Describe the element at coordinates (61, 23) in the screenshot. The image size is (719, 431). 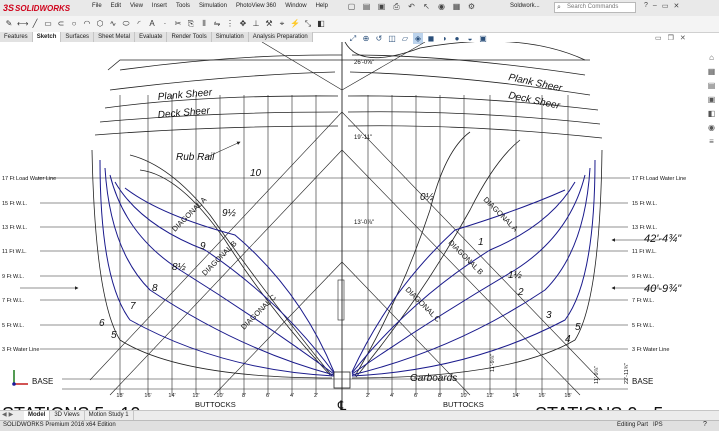
I see `slot-icon: ⊂` at that location.